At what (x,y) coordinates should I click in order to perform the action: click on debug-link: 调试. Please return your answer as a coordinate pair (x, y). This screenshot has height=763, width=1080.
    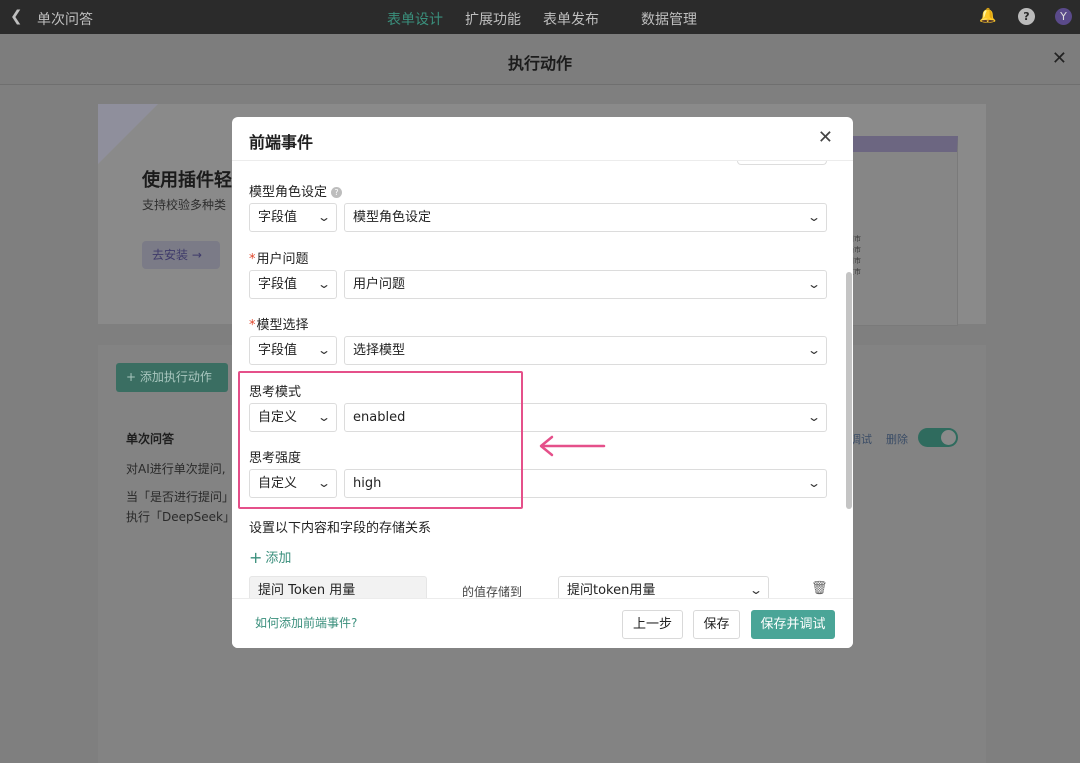
    Looking at the image, I should click on (861, 439).